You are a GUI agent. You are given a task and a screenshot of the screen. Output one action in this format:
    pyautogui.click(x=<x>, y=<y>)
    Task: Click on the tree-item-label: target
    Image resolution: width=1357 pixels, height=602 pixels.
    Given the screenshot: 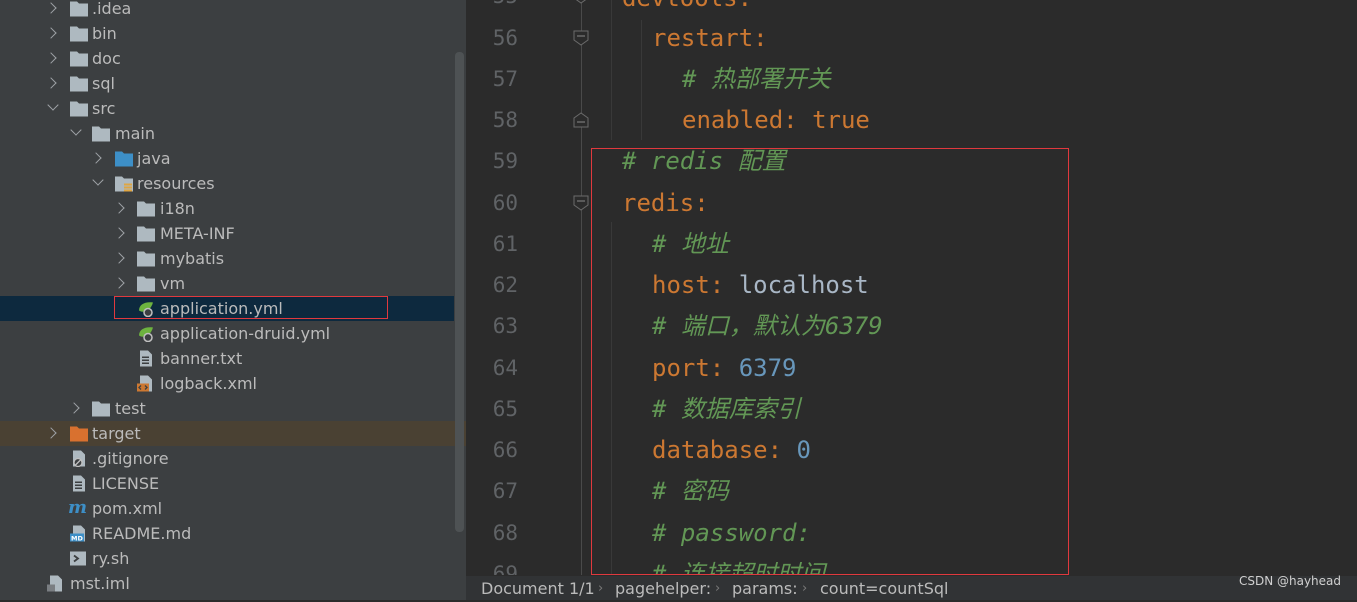 What is the action you would take?
    pyautogui.click(x=116, y=433)
    